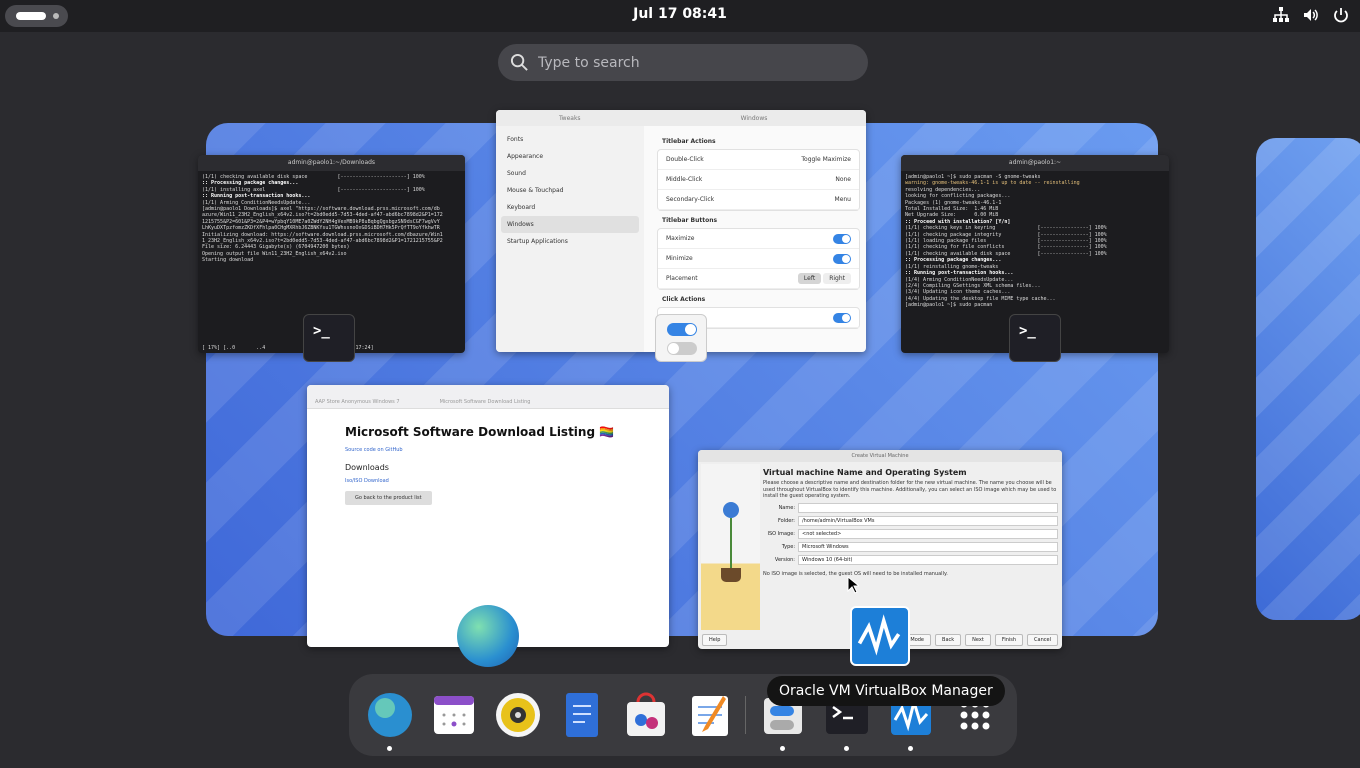  What do you see at coordinates (928, 520) in the screenshot?
I see `vm-field-input: /home/admin/VirtualBox VMs` at bounding box center [928, 520].